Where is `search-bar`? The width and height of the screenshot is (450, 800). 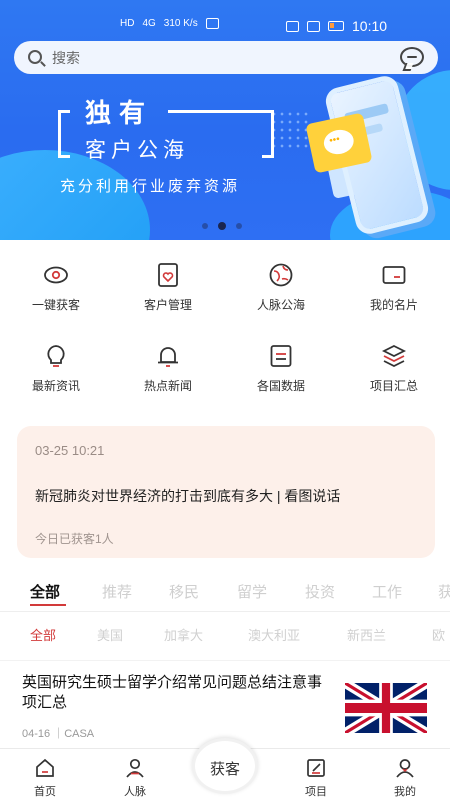
search-bar is located at coordinates (226, 57).